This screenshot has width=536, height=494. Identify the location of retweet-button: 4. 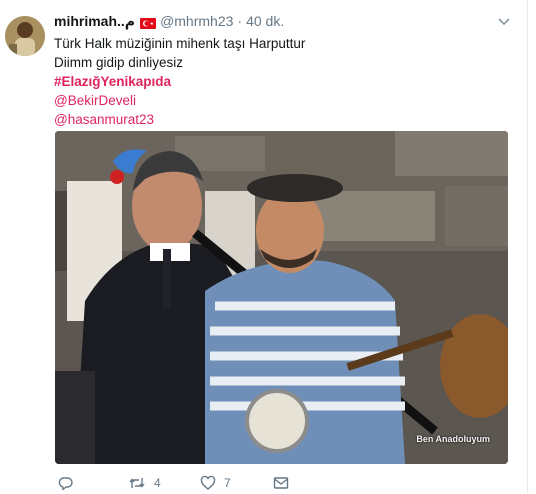
(144, 483).